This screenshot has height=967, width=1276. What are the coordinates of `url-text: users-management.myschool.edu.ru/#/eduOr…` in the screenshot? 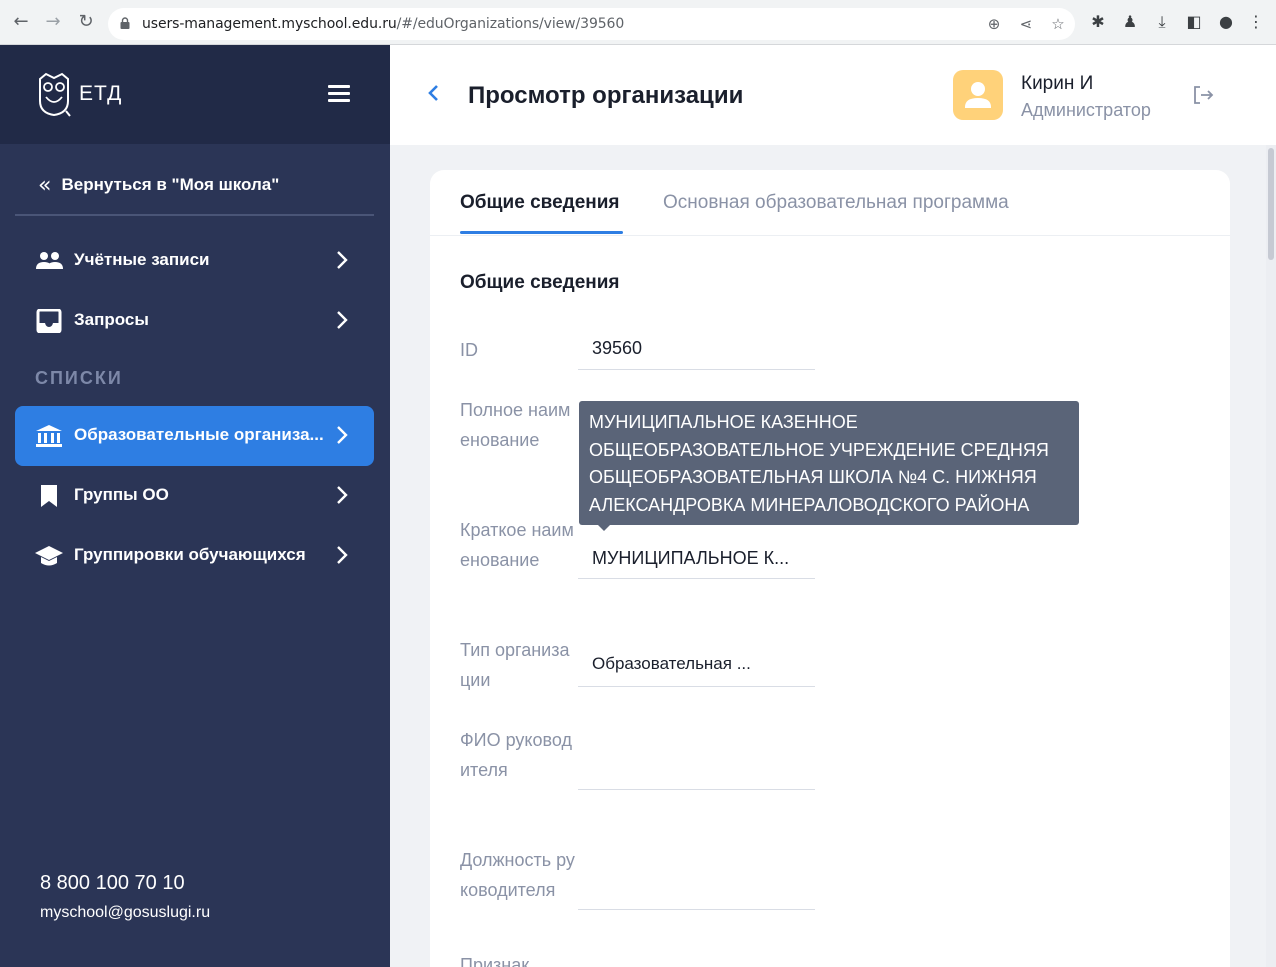 It's located at (383, 24).